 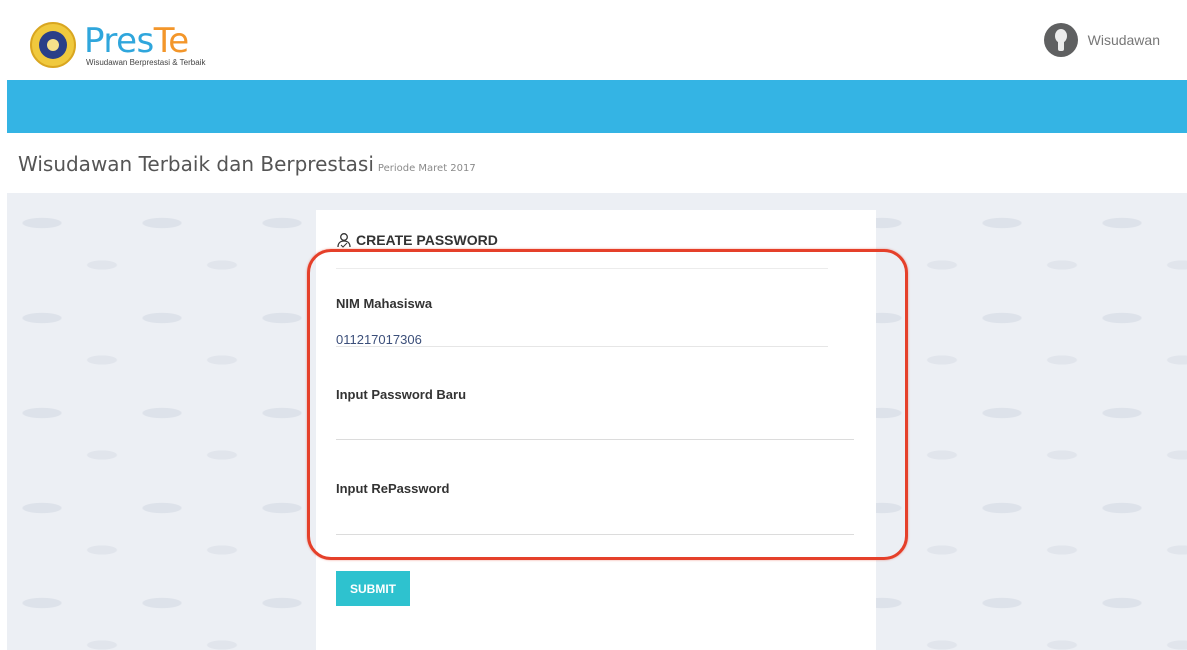 I want to click on brand-logo: PresTe Wisudawan Berprestasi & Terbaik, so click(x=117, y=45).